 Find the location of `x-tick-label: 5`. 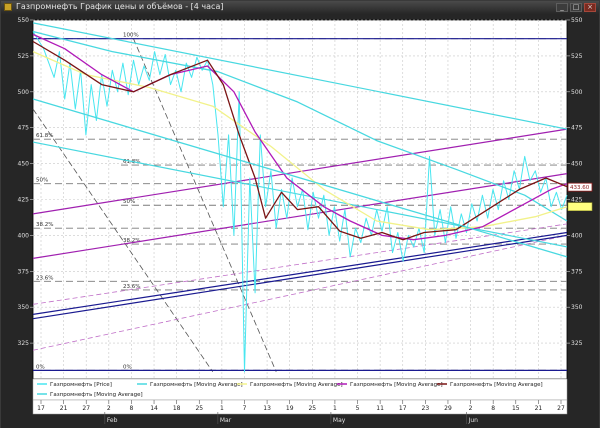

x-tick-label: 5 is located at coordinates (358, 408).